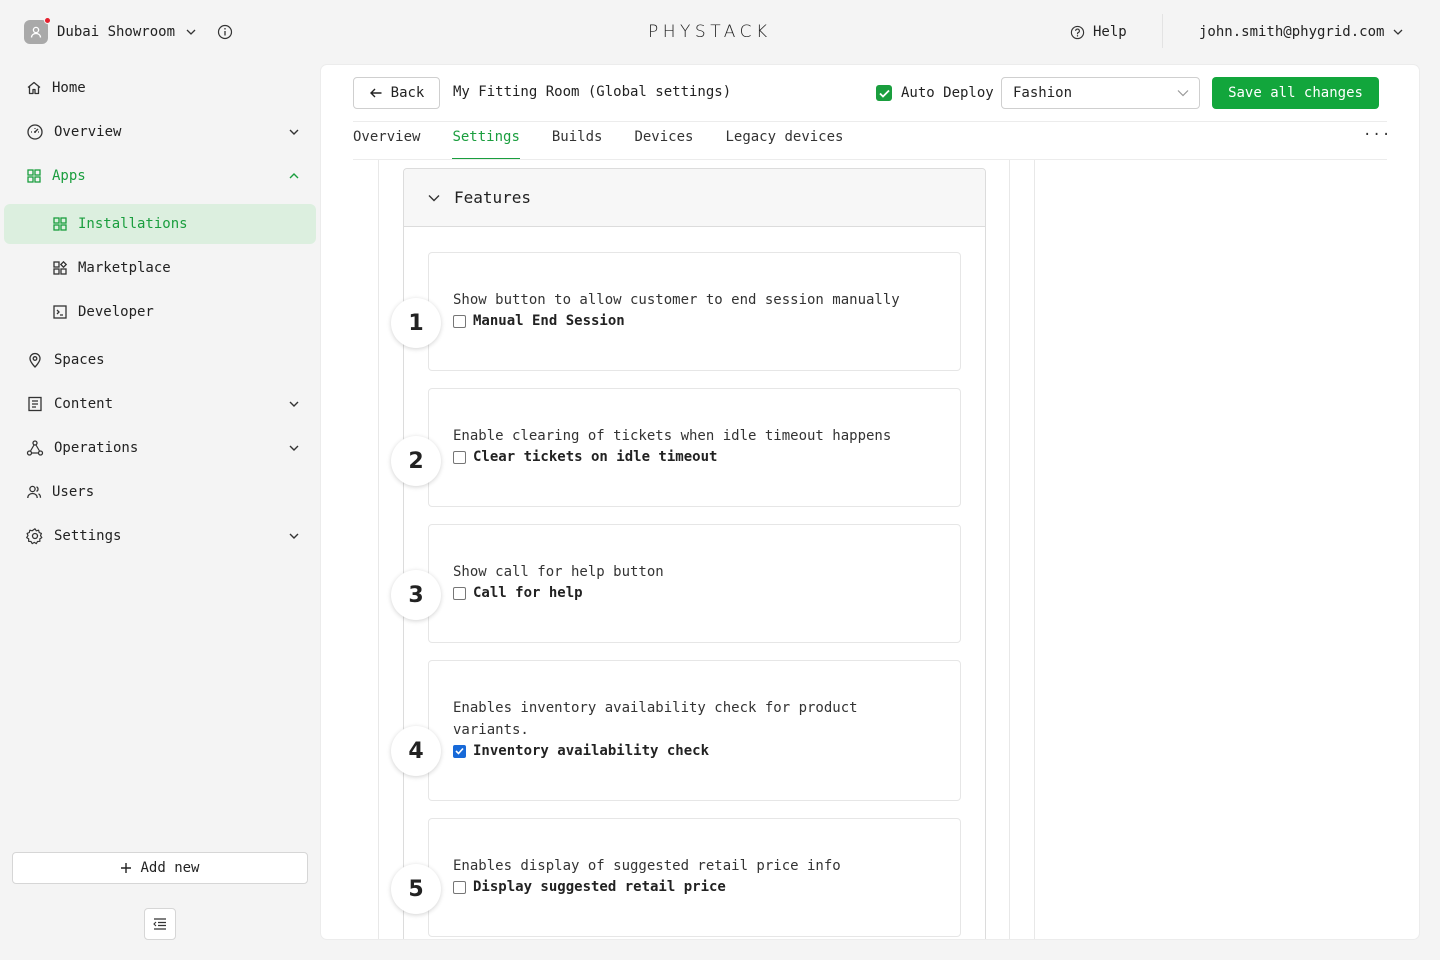 The height and width of the screenshot is (960, 1440). What do you see at coordinates (84, 404) in the screenshot?
I see `sidebar-item-label: Content` at bounding box center [84, 404].